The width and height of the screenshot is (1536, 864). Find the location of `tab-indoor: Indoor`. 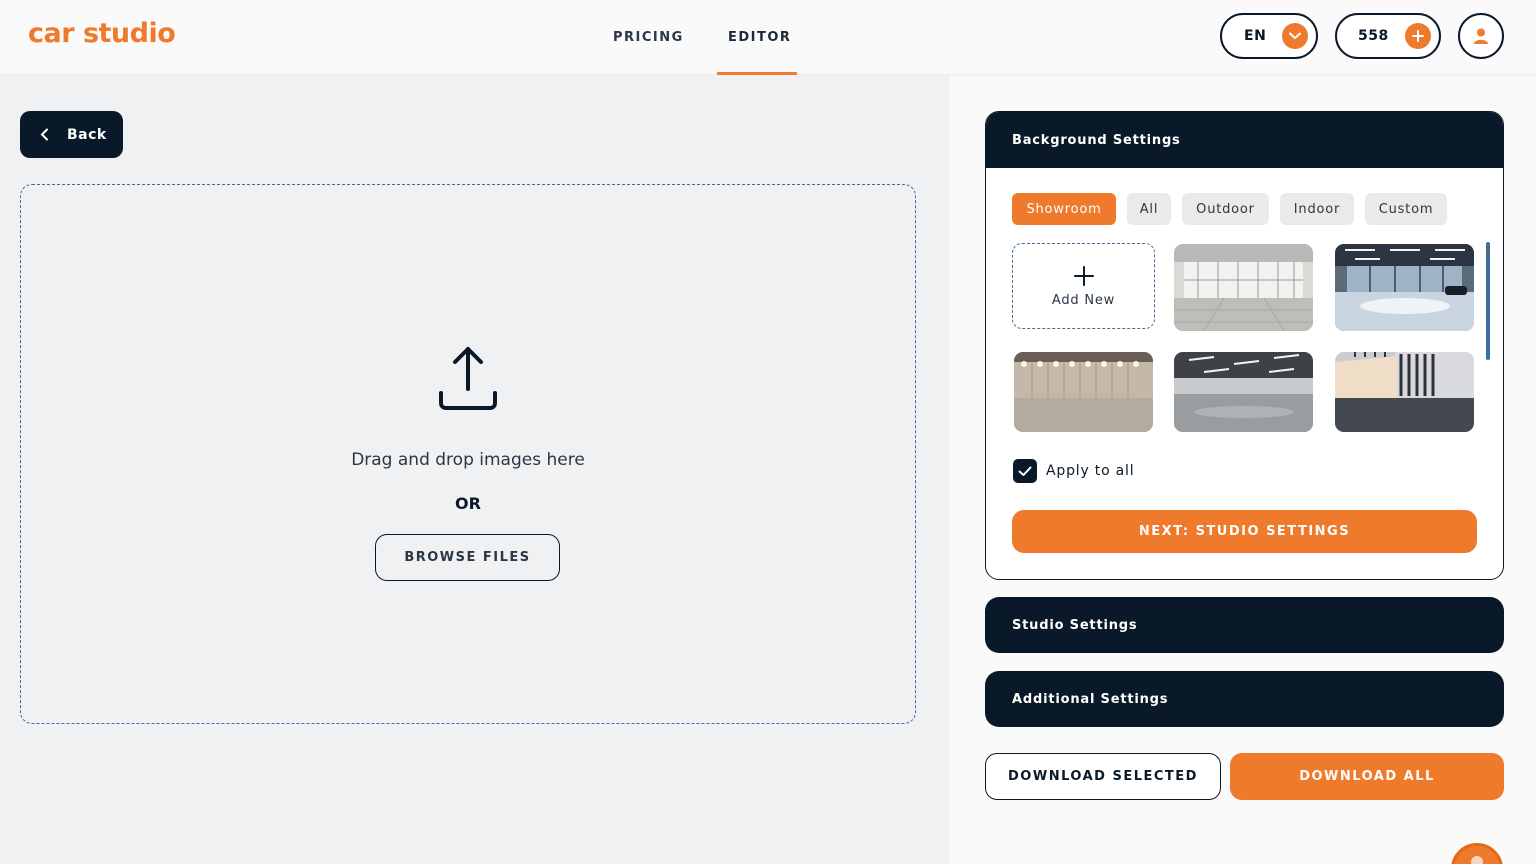

tab-indoor: Indoor is located at coordinates (1317, 209).